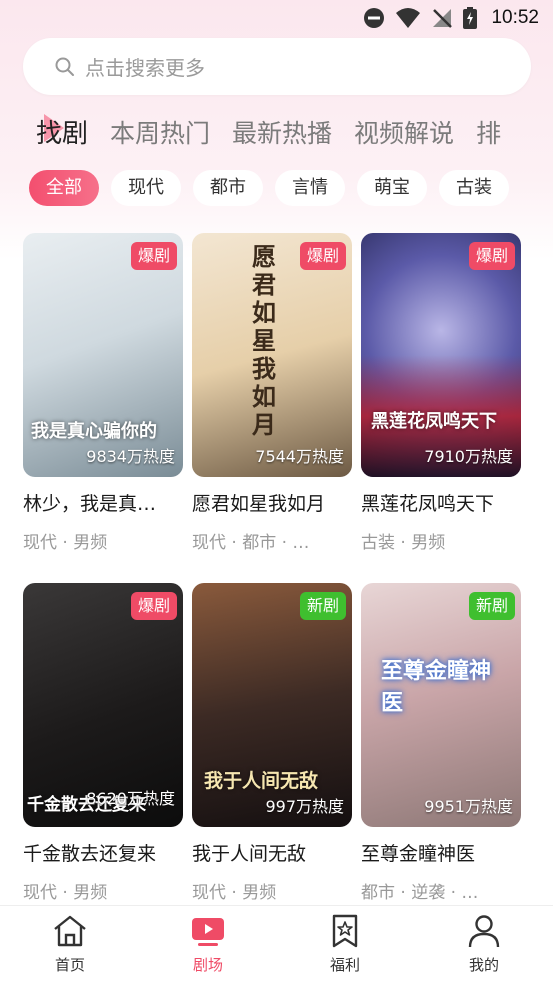 This screenshot has width=553, height=983. Describe the element at coordinates (145, 68) in the screenshot. I see `search-placeholder: 点击搜索更多` at that location.